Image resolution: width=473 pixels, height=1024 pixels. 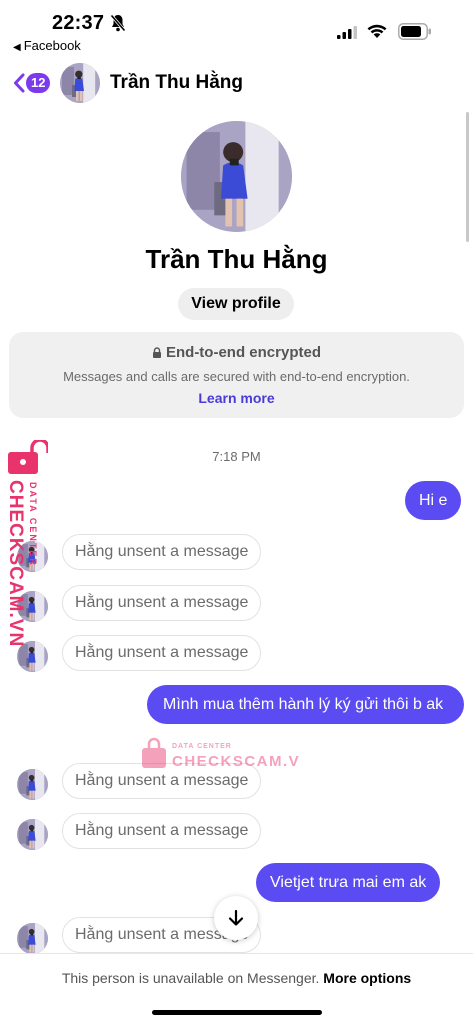 What do you see at coordinates (348, 882) in the screenshot?
I see `outgoing-message: Vietjet trưa mai em ak` at bounding box center [348, 882].